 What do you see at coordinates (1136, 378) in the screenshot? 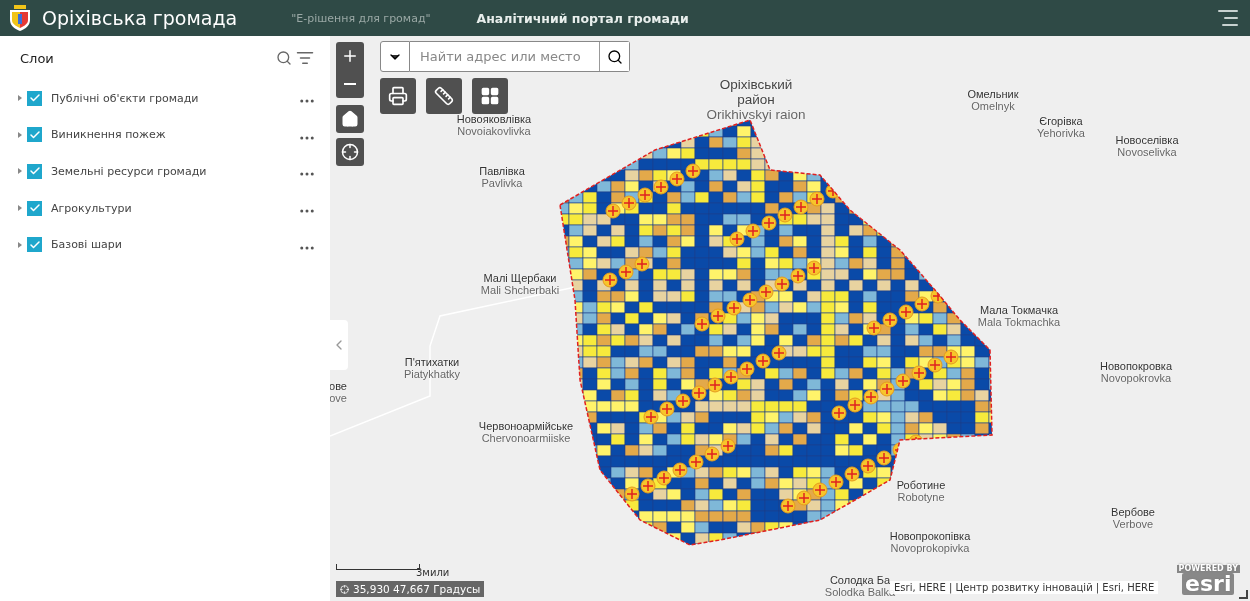
I see `map-place-label-english: Novopokrovka` at bounding box center [1136, 378].